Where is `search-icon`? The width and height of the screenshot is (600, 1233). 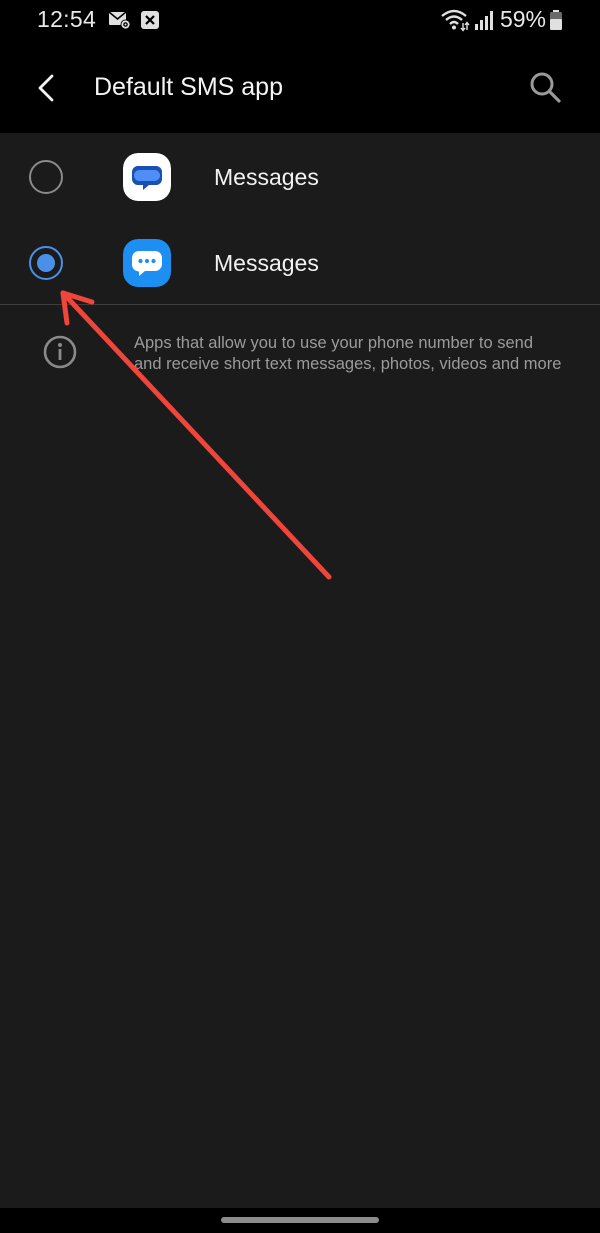
search-icon is located at coordinates (545, 87).